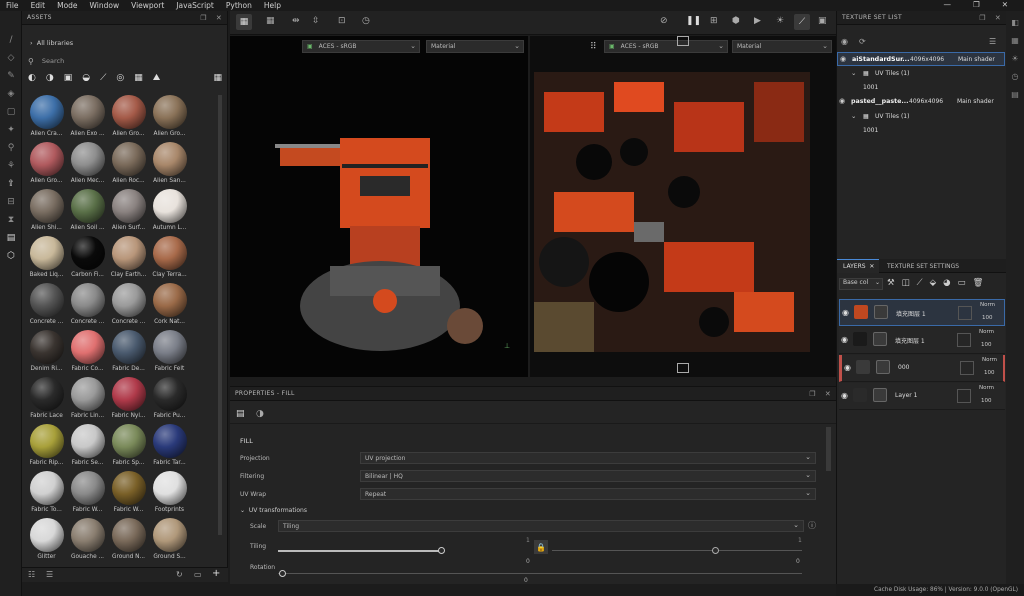 This screenshot has width=1024, height=596. Describe the element at coordinates (169, 494) in the screenshot. I see `material-item: Footprints` at that location.